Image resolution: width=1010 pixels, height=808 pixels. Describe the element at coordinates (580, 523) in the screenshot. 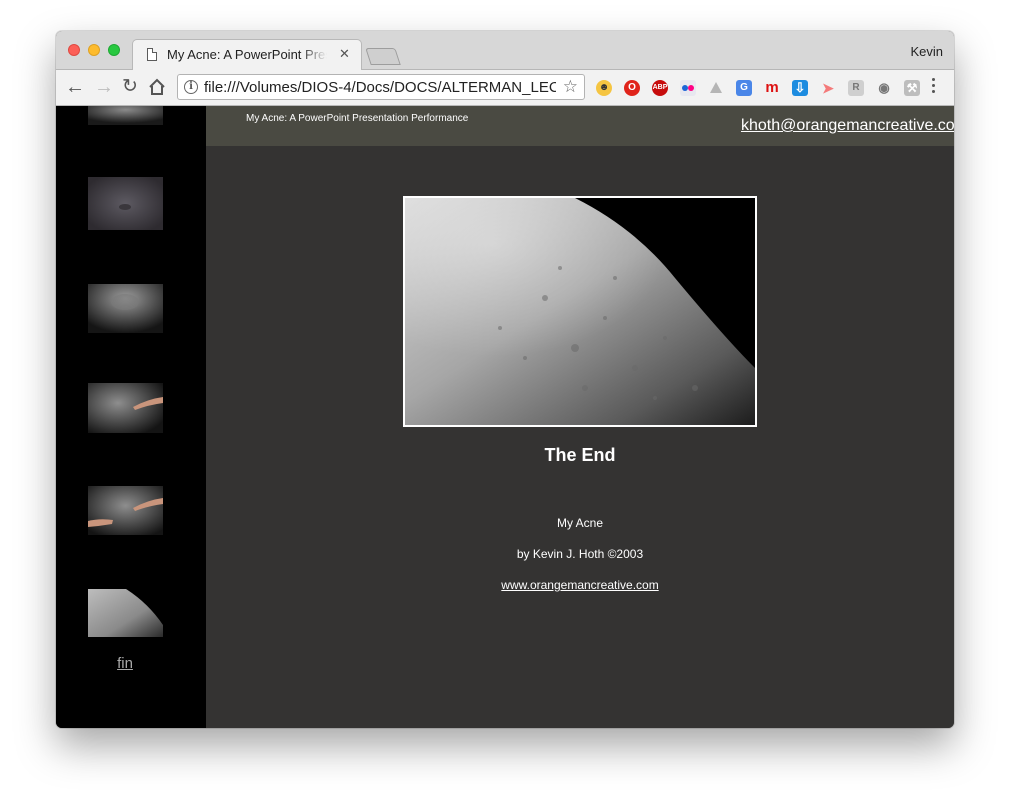

I see `work-title: My Acne` at that location.